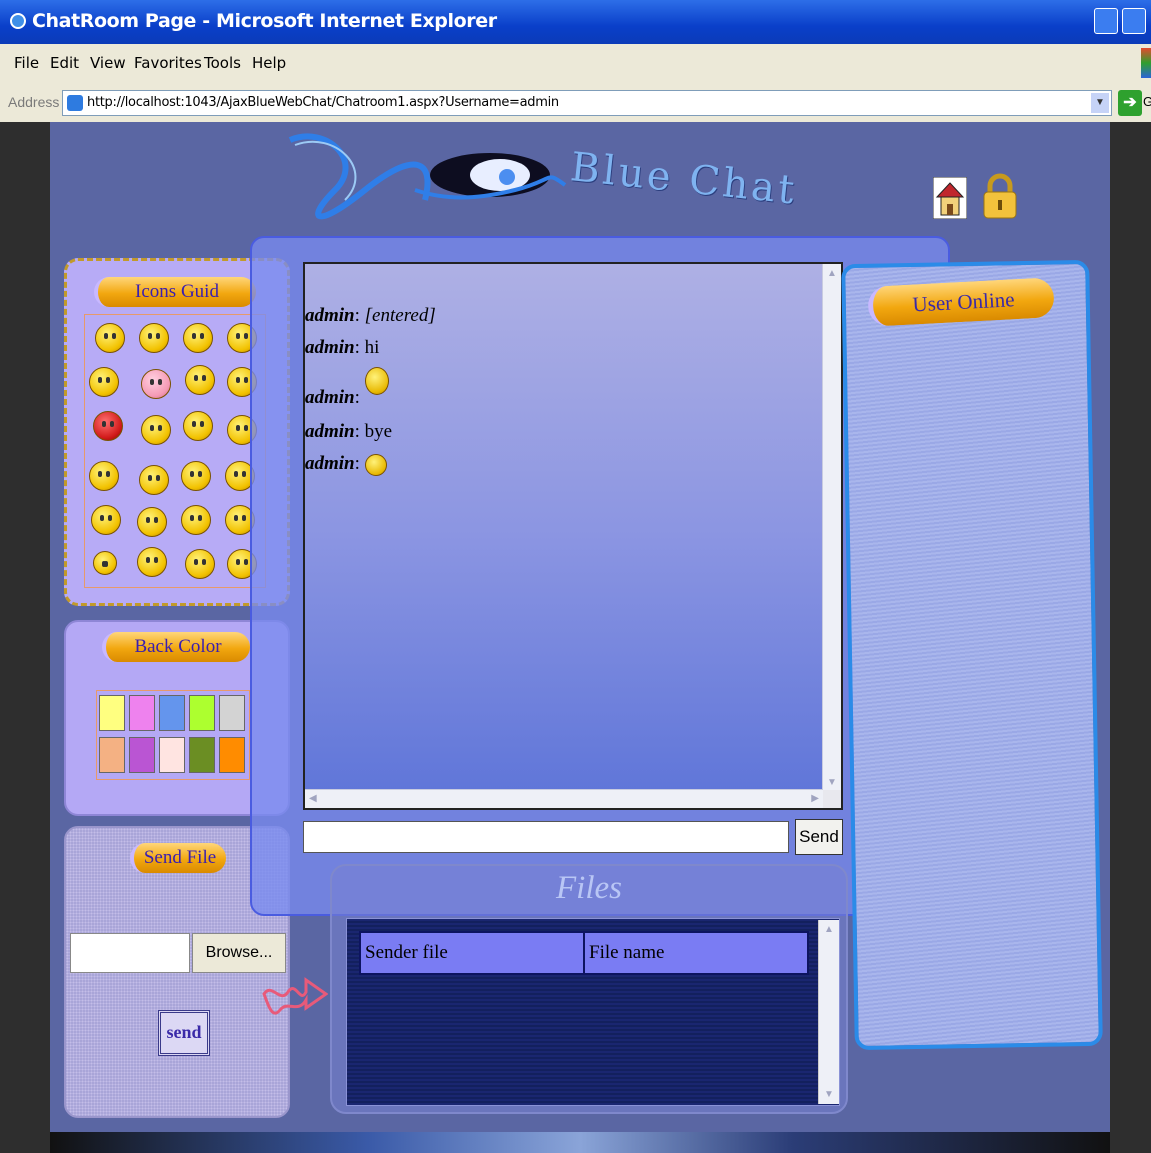 The height and width of the screenshot is (1153, 1151). What do you see at coordinates (575, 64) in the screenshot?
I see `menu-bar: File Edit View Favorites Tools Help` at bounding box center [575, 64].